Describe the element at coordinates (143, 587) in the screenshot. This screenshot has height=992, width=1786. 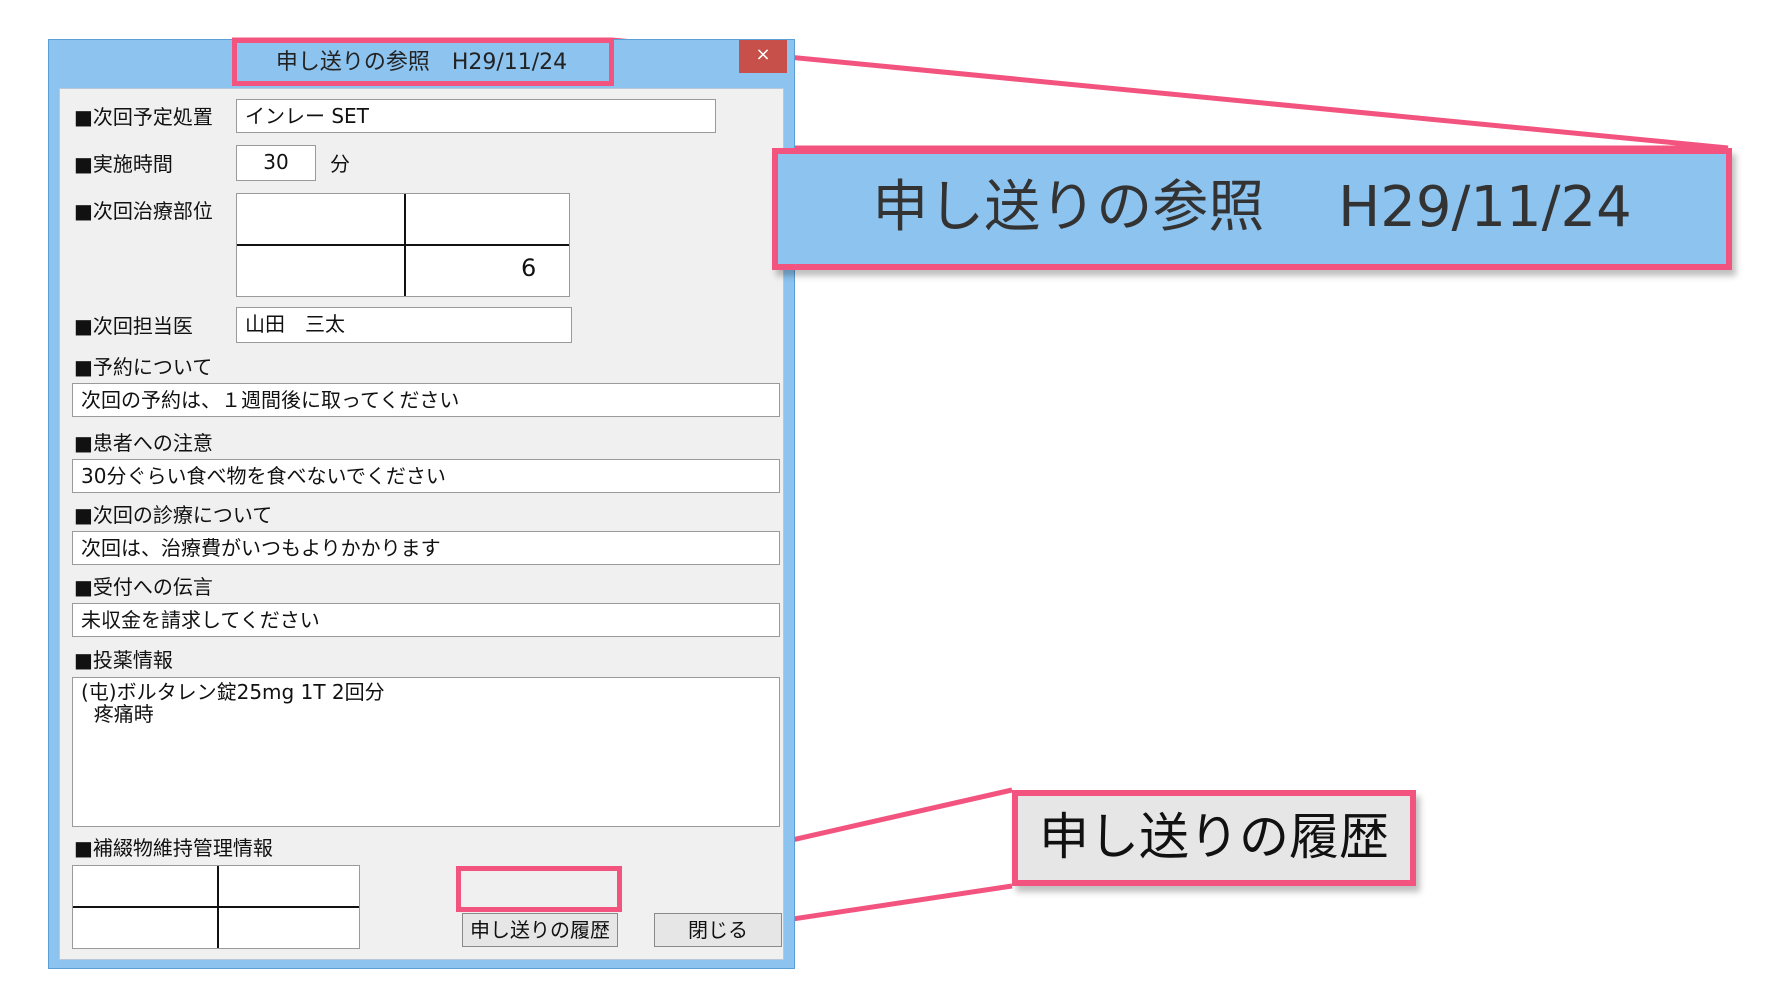
I see `reception-label: ■受付への伝言` at that location.